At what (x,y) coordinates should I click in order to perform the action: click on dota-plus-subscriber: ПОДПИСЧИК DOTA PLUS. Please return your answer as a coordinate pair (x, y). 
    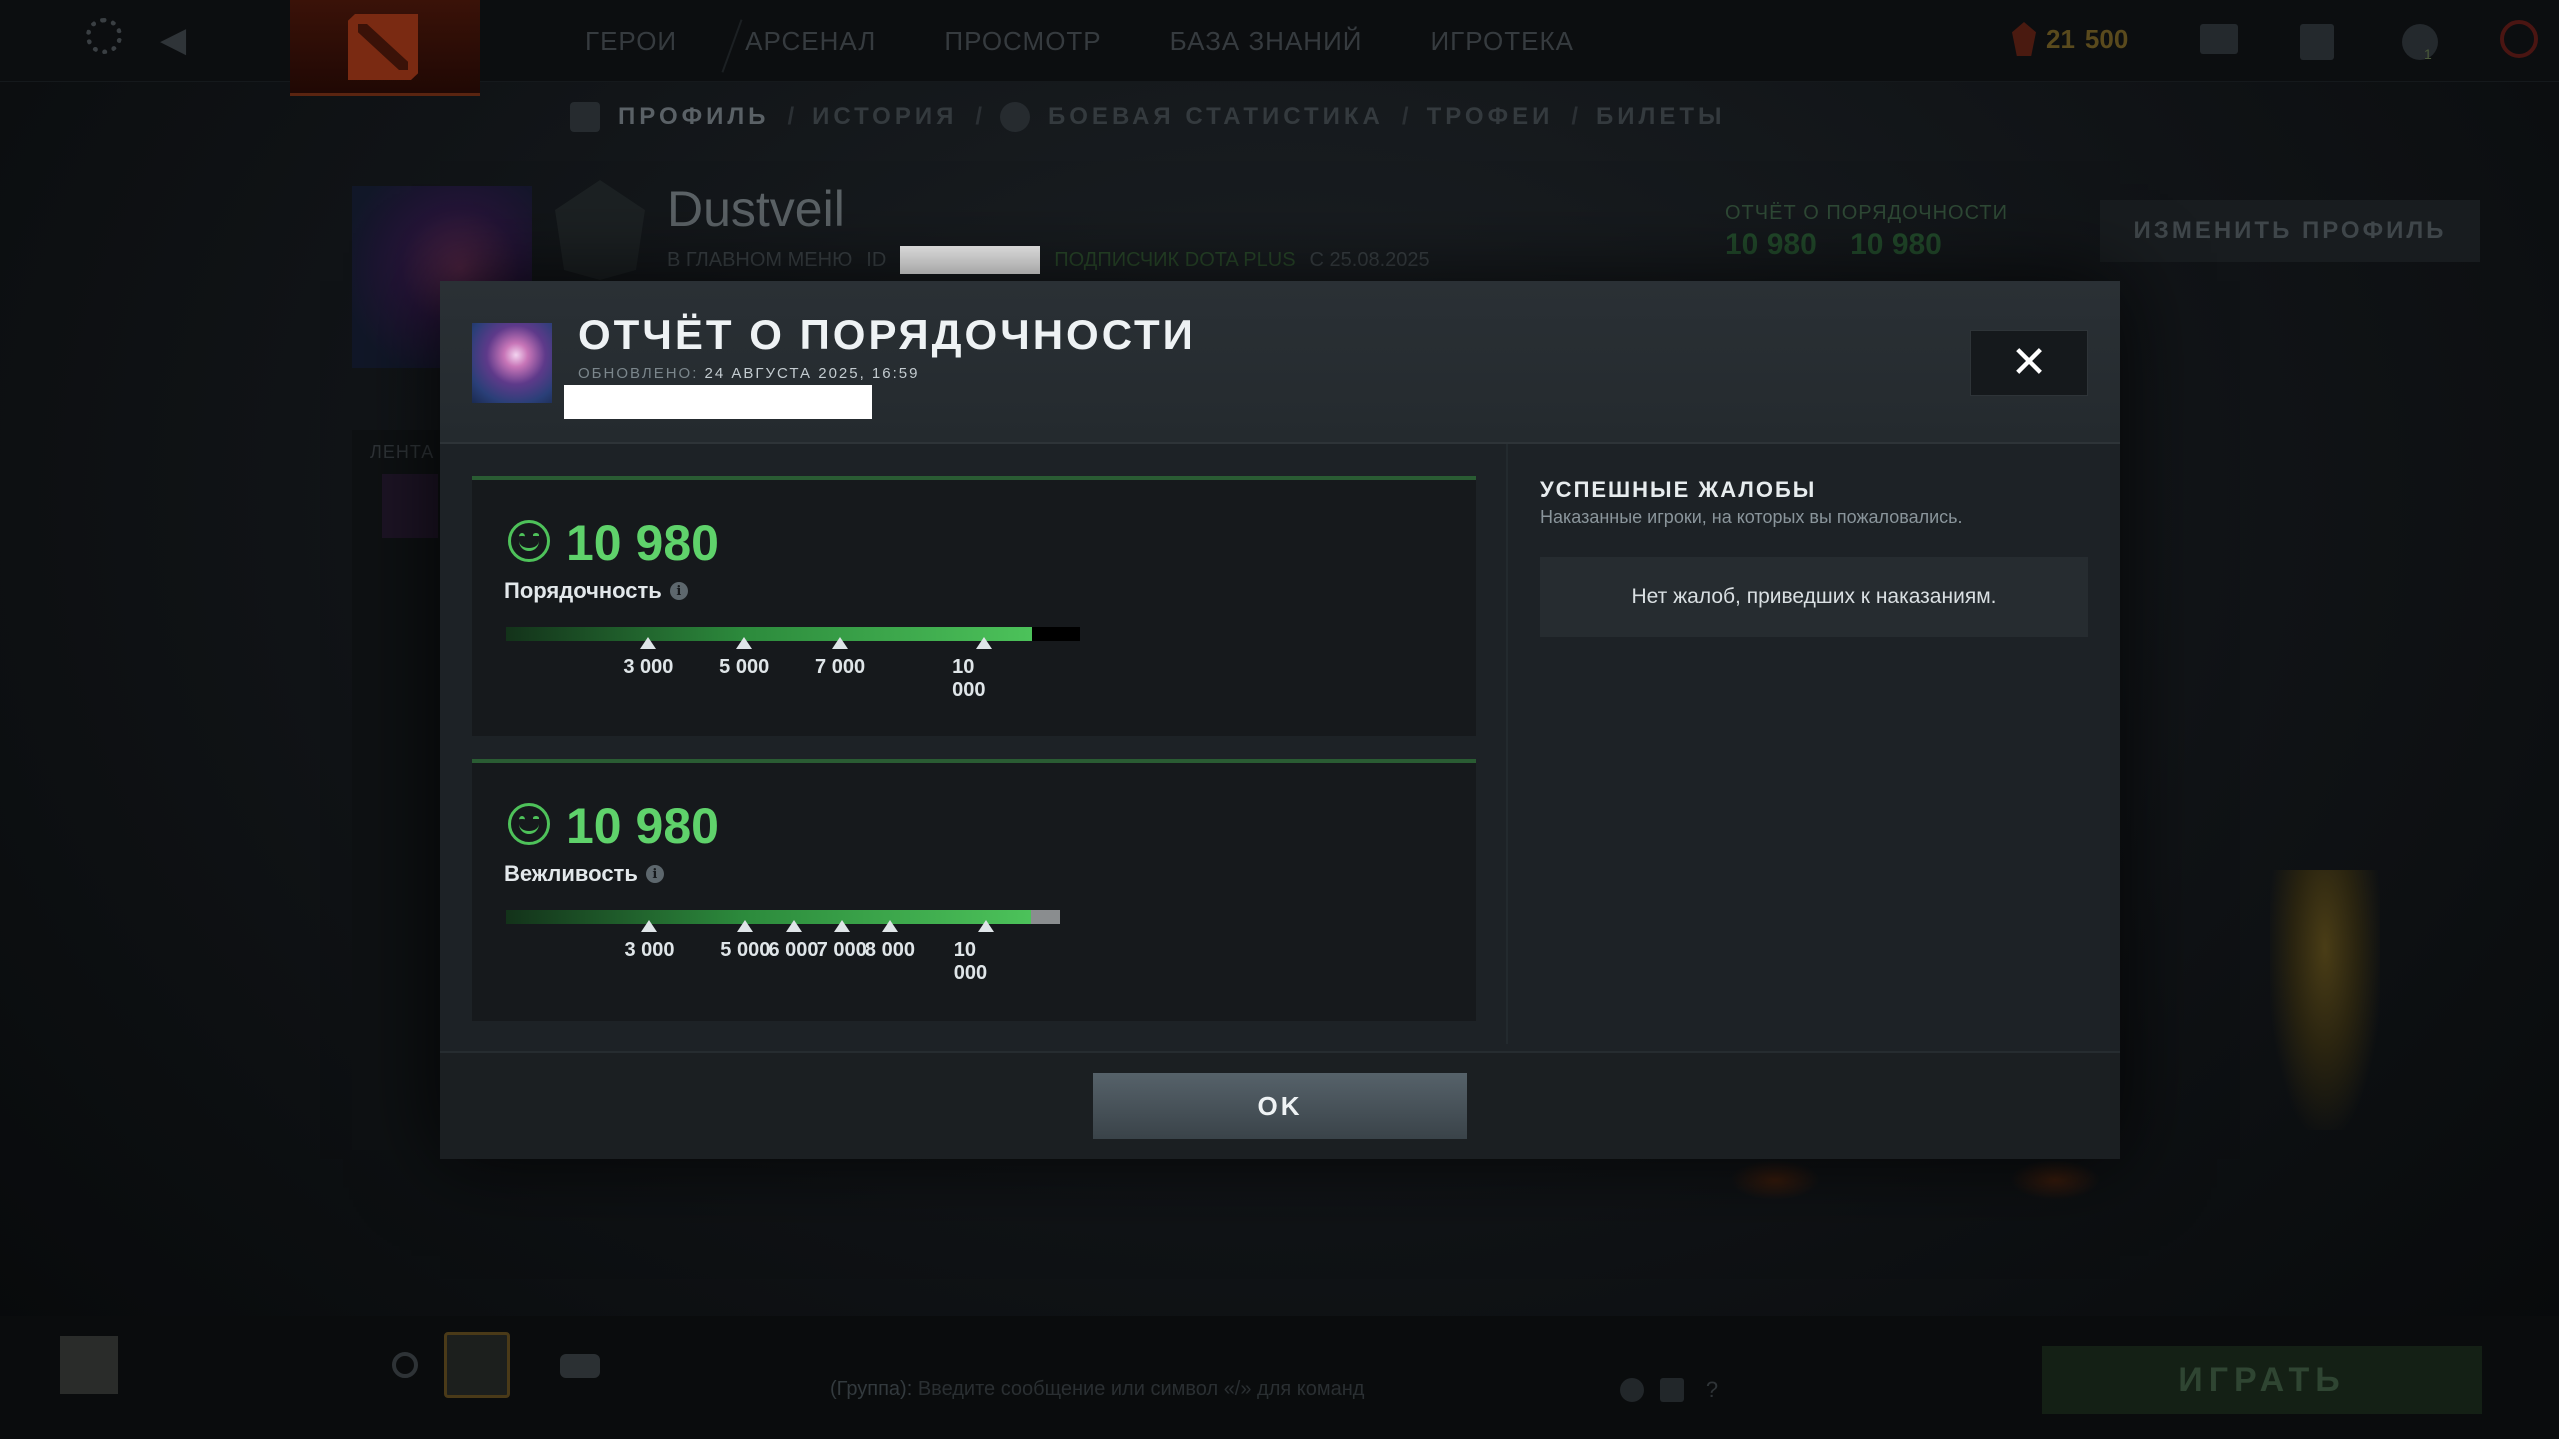
    Looking at the image, I should click on (1175, 259).